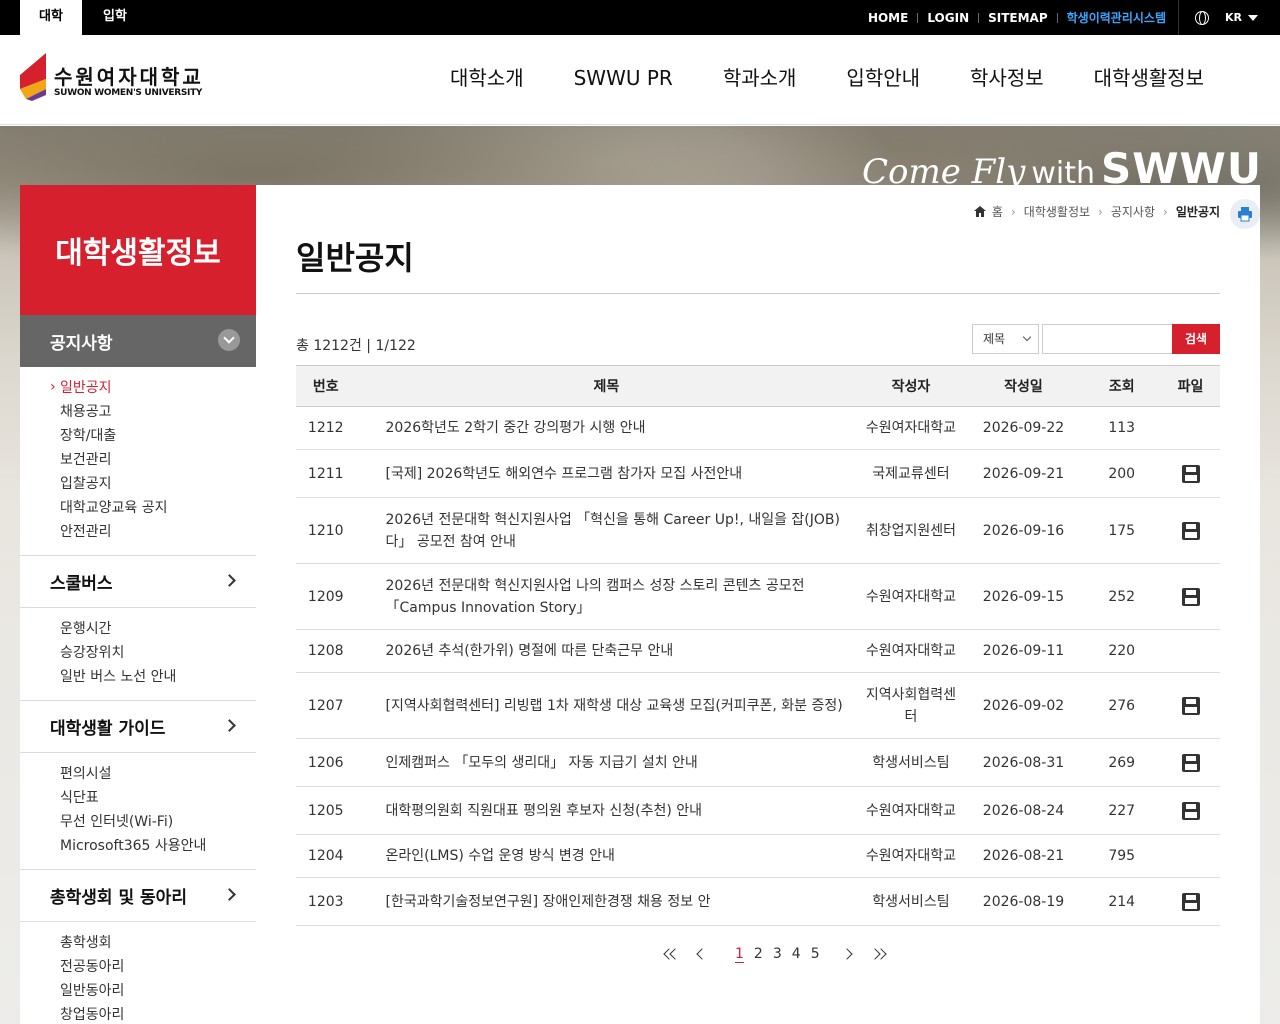 The width and height of the screenshot is (1280, 1024). What do you see at coordinates (671, 954) in the screenshot?
I see `first-page-icon` at bounding box center [671, 954].